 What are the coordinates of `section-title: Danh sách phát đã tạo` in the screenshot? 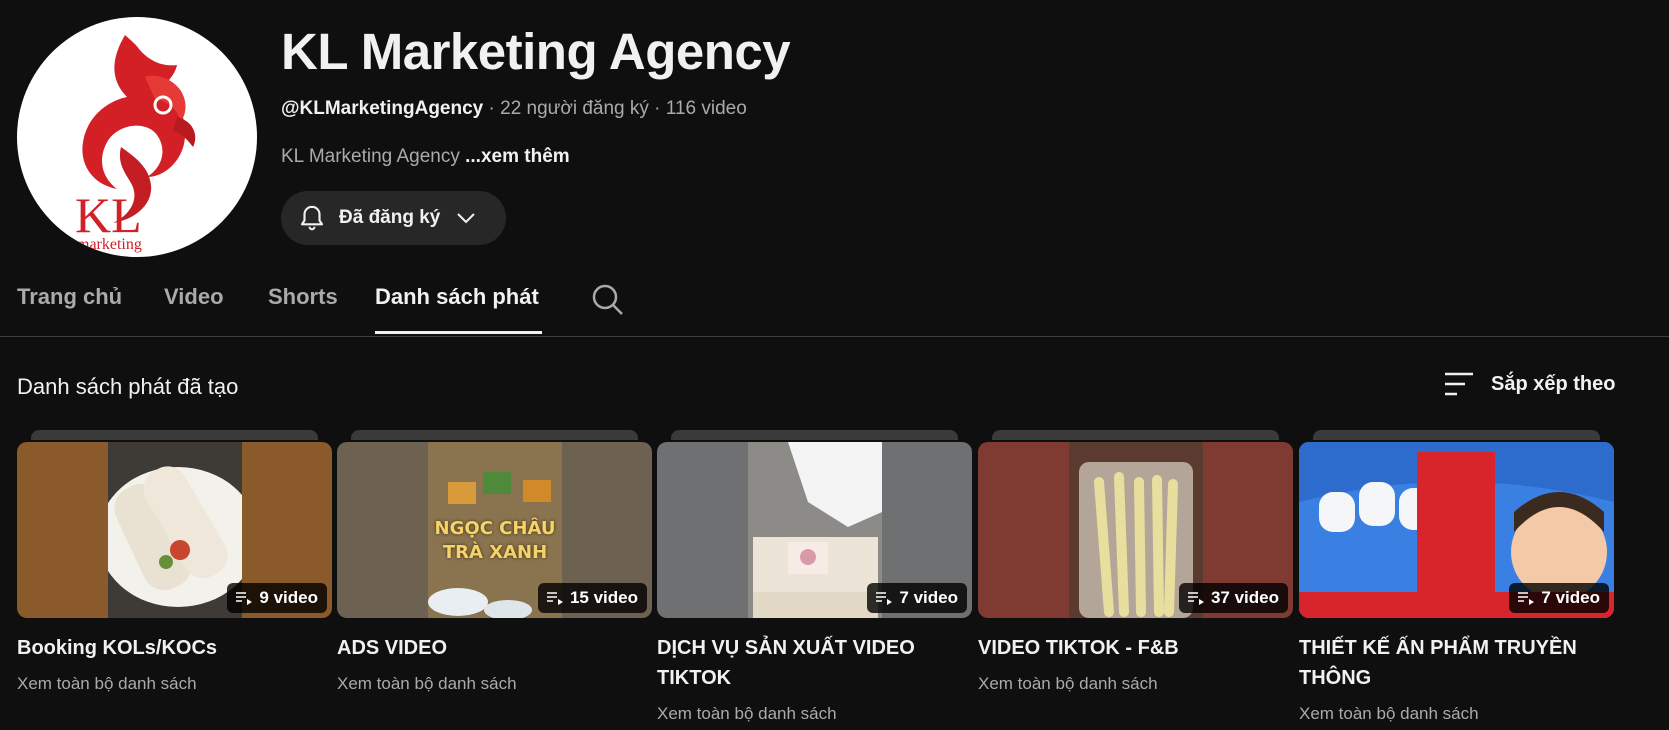 It's located at (128, 386).